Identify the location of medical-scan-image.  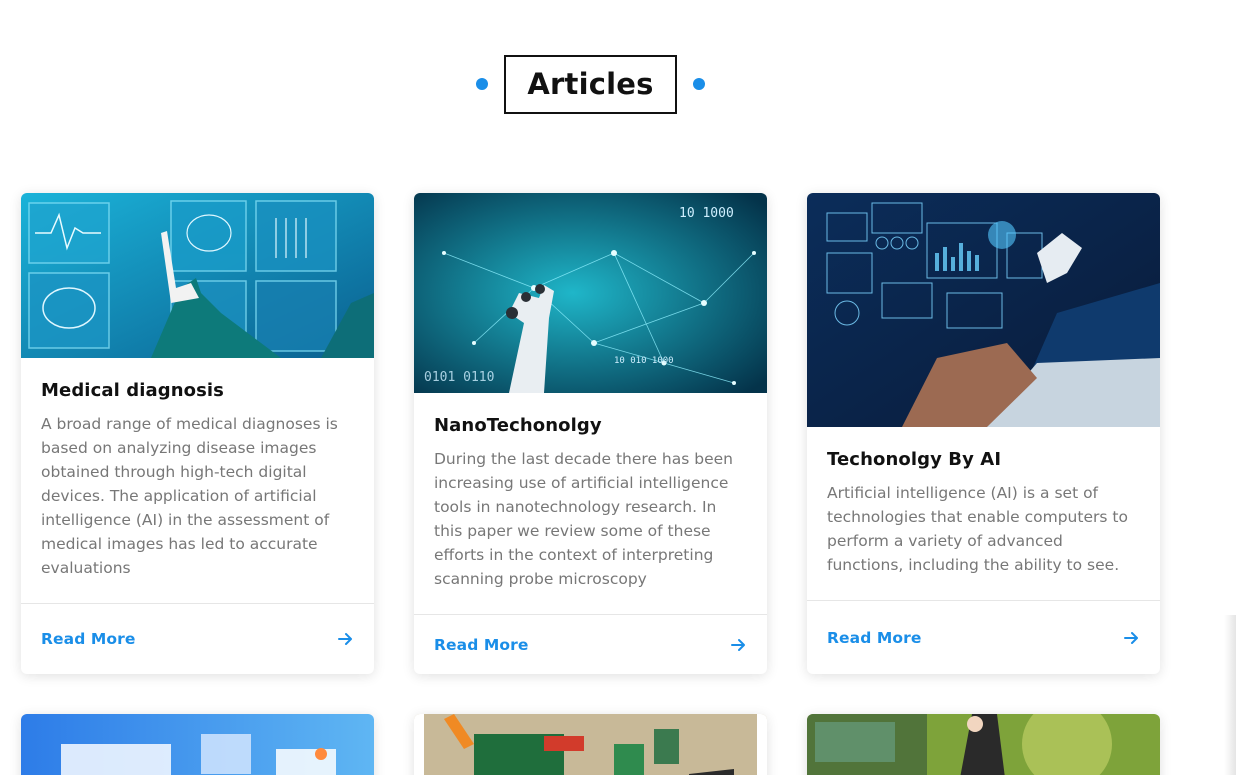
(197, 275).